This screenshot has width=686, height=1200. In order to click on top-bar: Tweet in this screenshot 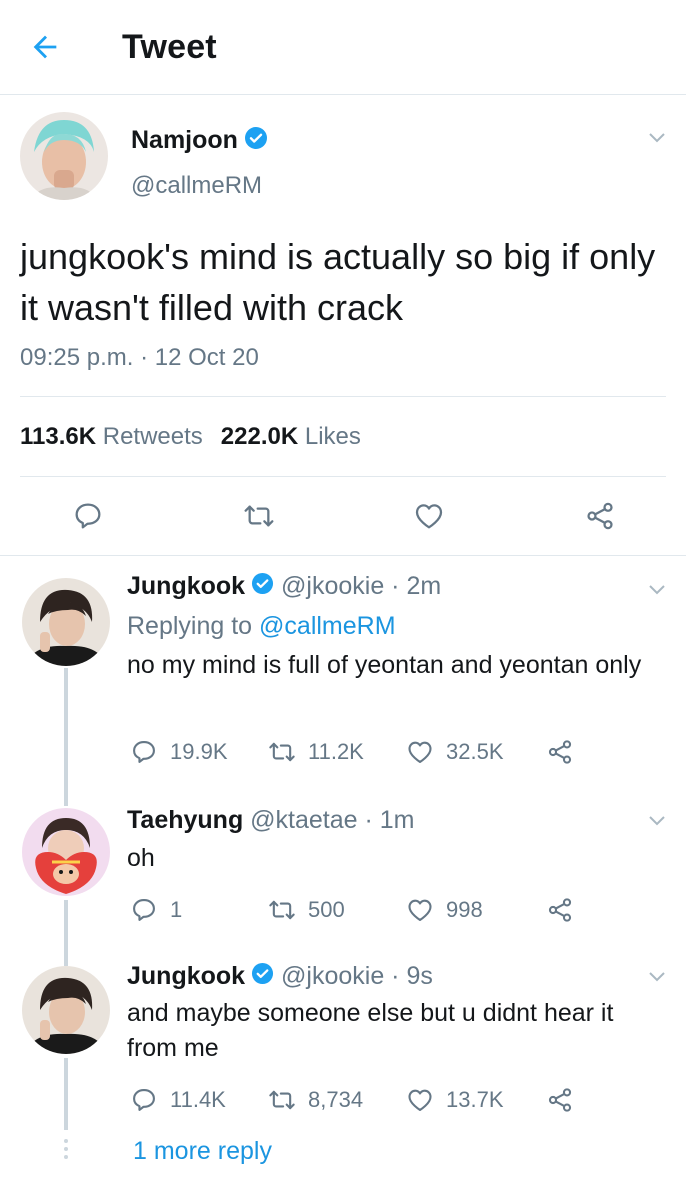, I will do `click(343, 47)`.